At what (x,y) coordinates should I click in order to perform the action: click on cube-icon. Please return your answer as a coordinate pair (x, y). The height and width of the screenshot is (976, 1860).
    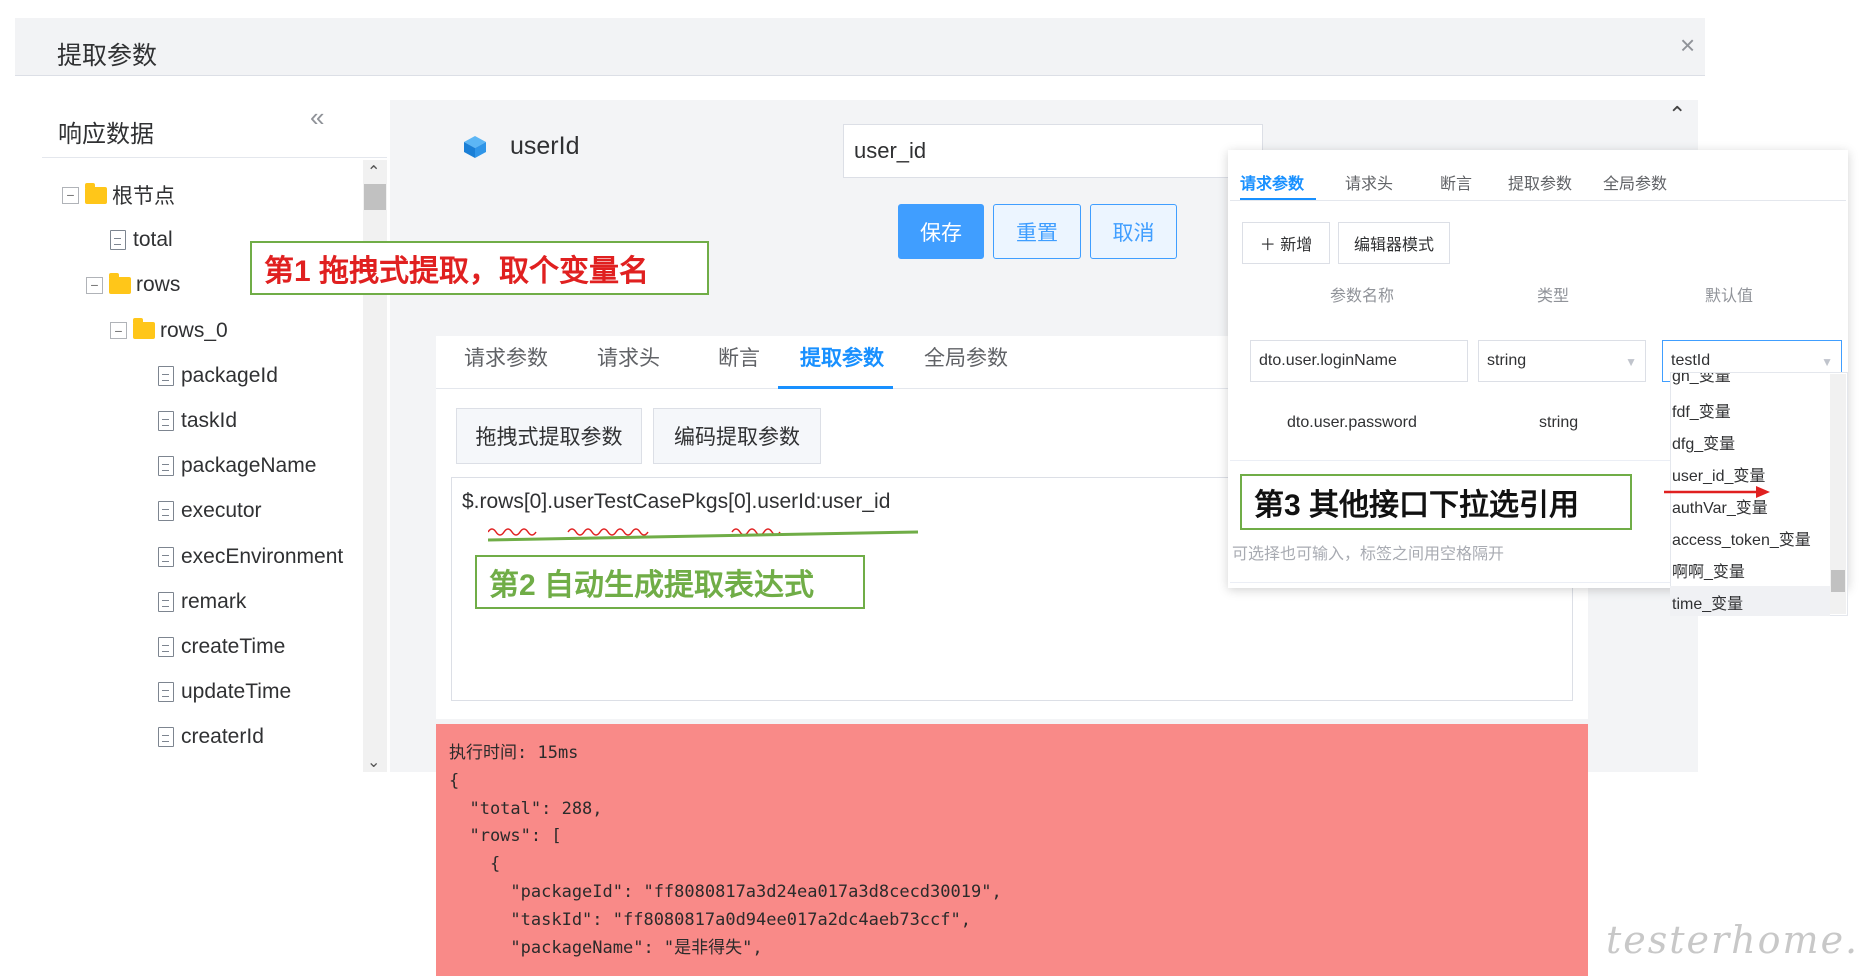
    Looking at the image, I should click on (475, 147).